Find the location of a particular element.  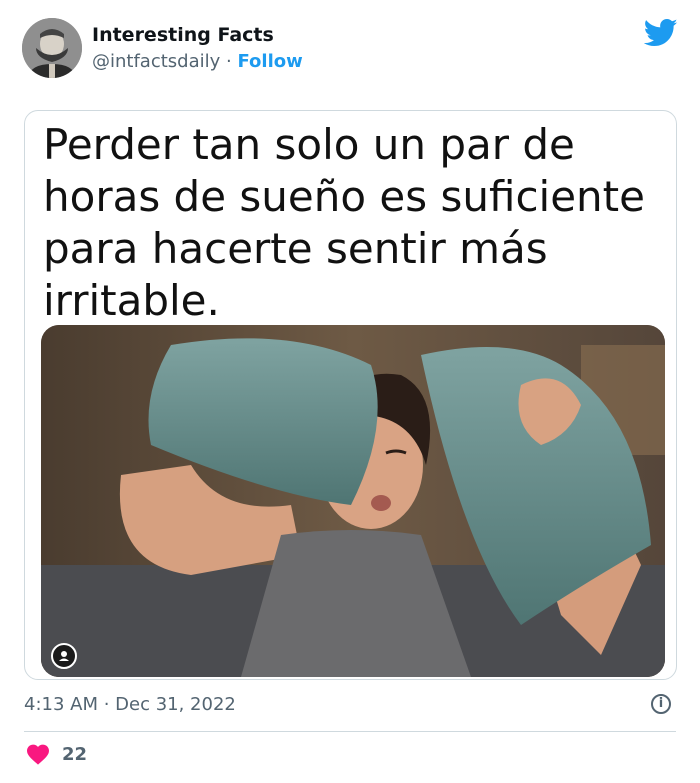

info-icon: i is located at coordinates (661, 704).